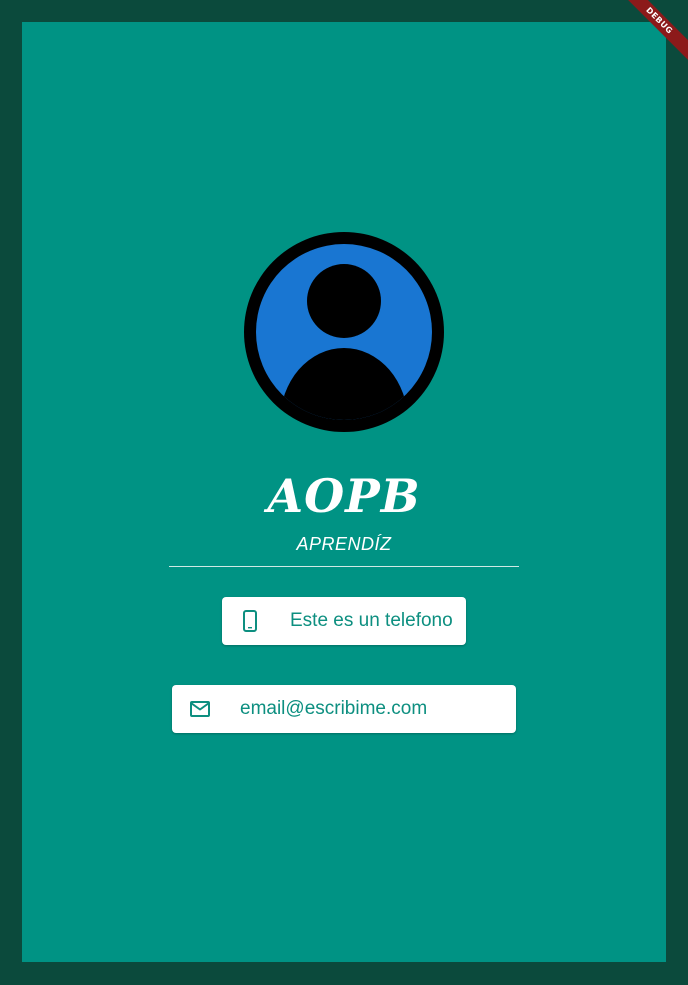 The height and width of the screenshot is (985, 688). What do you see at coordinates (344, 544) in the screenshot?
I see `profile-role: APRENDÍZ` at bounding box center [344, 544].